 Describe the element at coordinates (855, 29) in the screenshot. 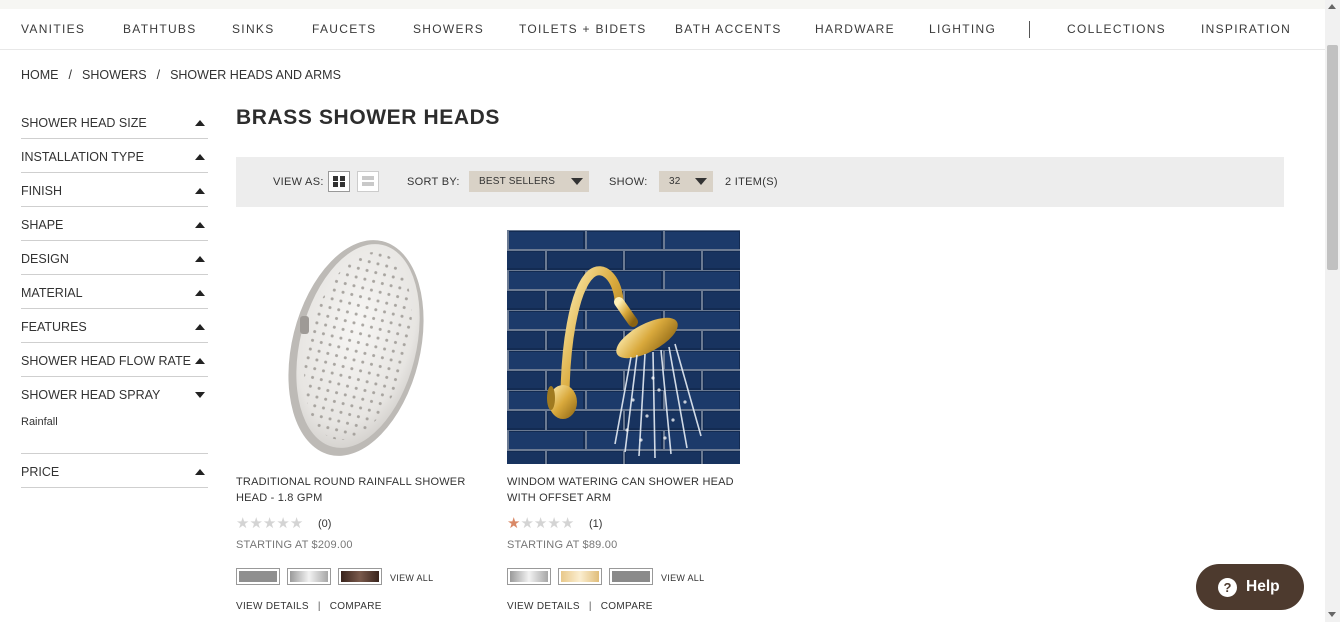

I see `nav-item-hardware: HARDWARE` at that location.